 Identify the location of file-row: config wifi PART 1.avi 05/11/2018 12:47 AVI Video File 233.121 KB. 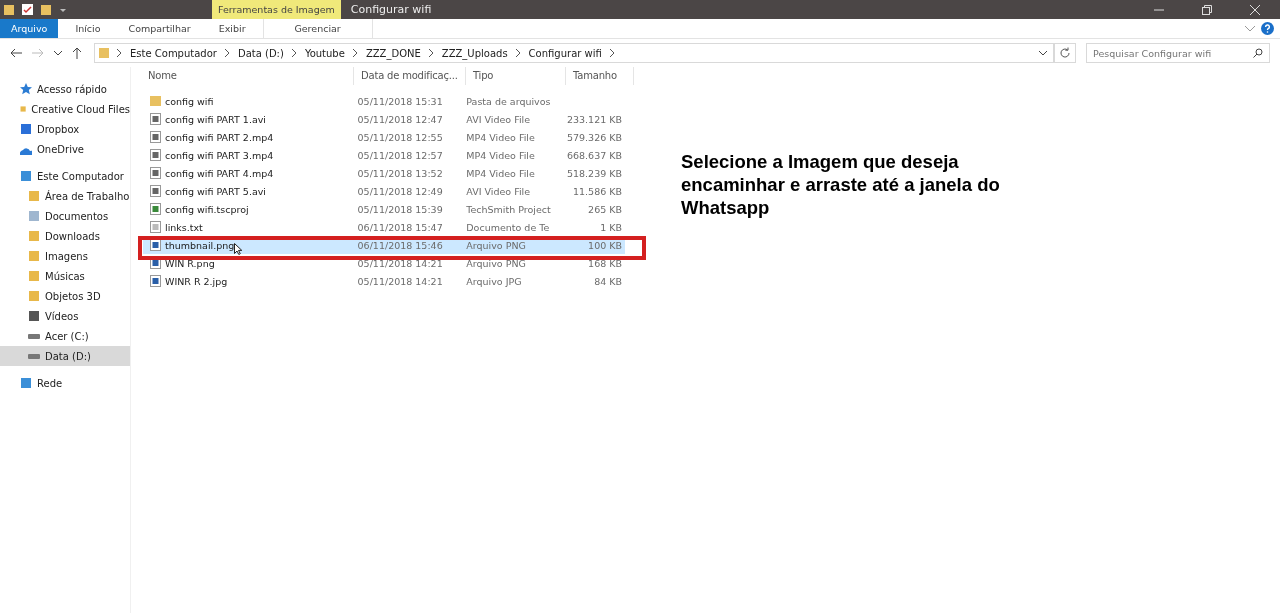
(384, 119).